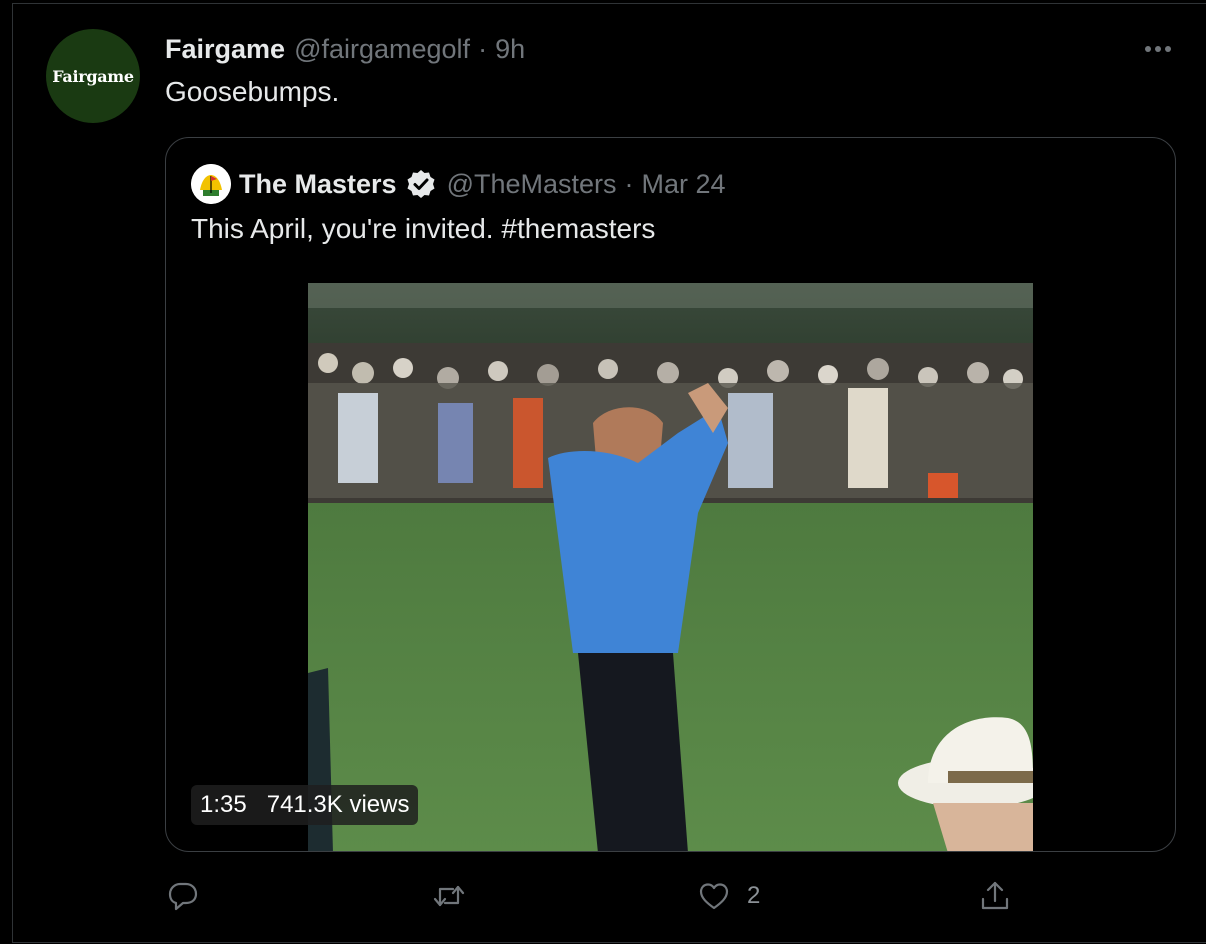  I want to click on like-button: 2, so click(728, 896).